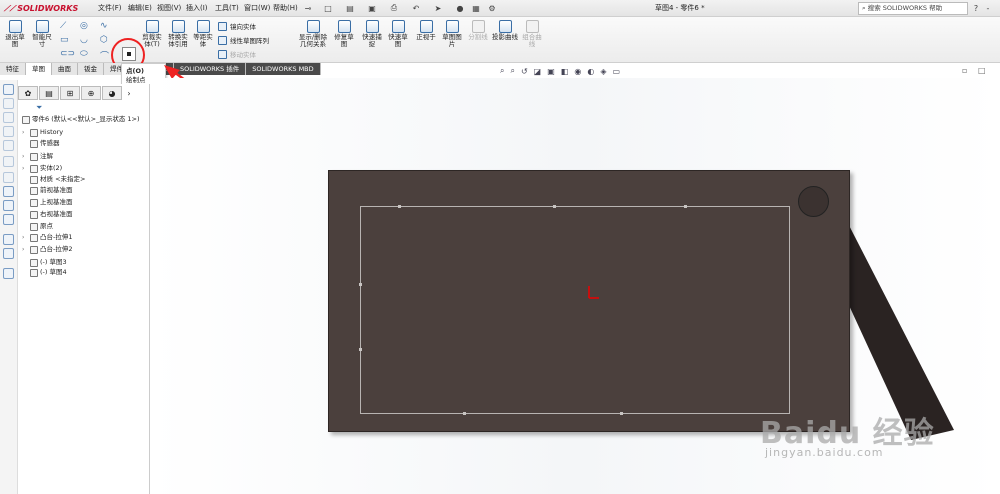  What do you see at coordinates (551, 71) in the screenshot?
I see `view-orientation-icon: ▣` at bounding box center [551, 71].